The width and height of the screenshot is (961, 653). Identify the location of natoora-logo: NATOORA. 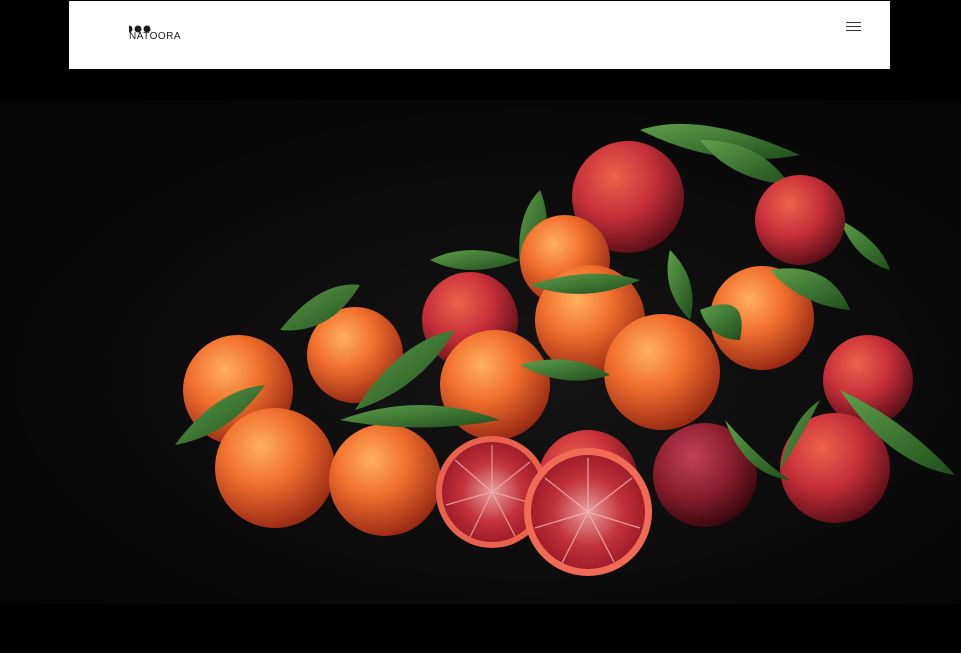
(159, 35).